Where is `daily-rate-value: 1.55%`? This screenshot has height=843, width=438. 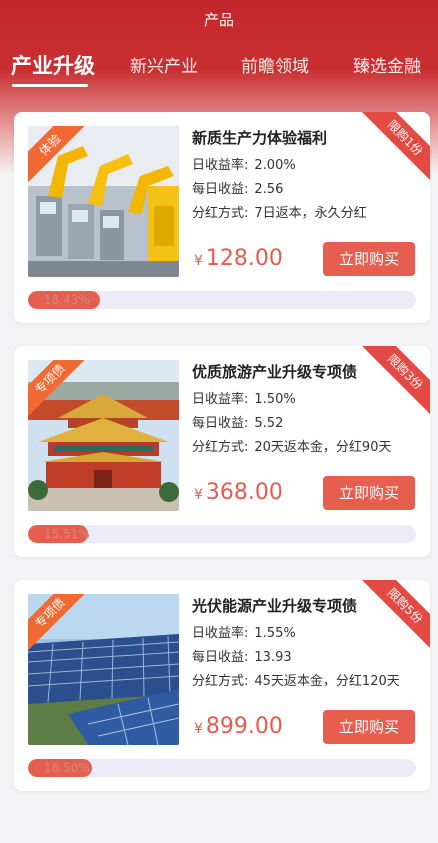 daily-rate-value: 1.55% is located at coordinates (275, 633).